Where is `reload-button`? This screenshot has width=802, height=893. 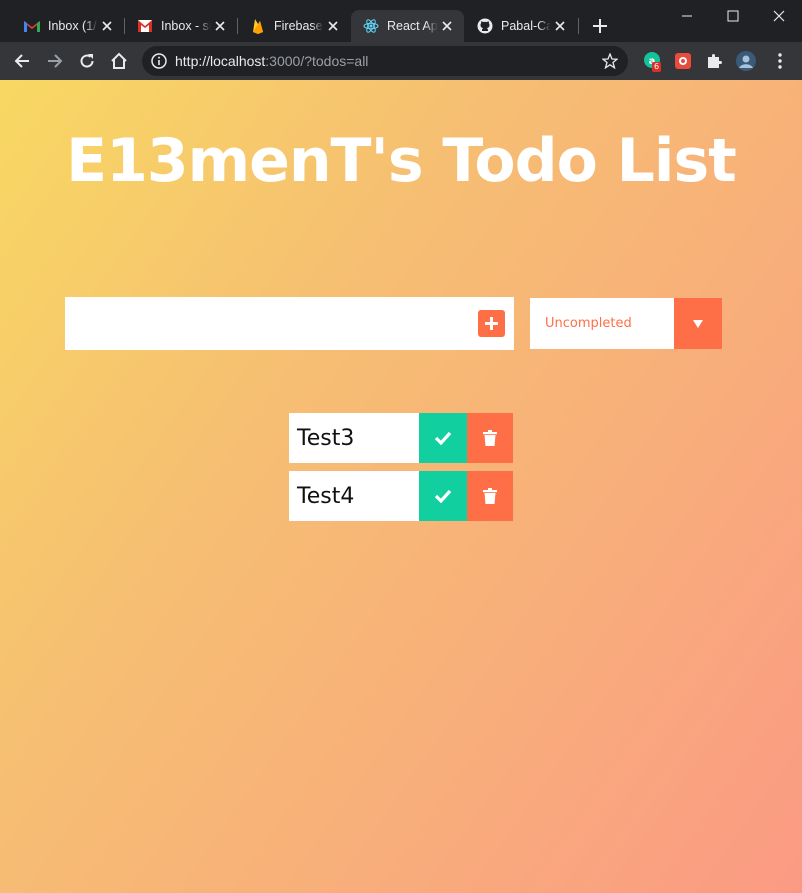 reload-button is located at coordinates (87, 61).